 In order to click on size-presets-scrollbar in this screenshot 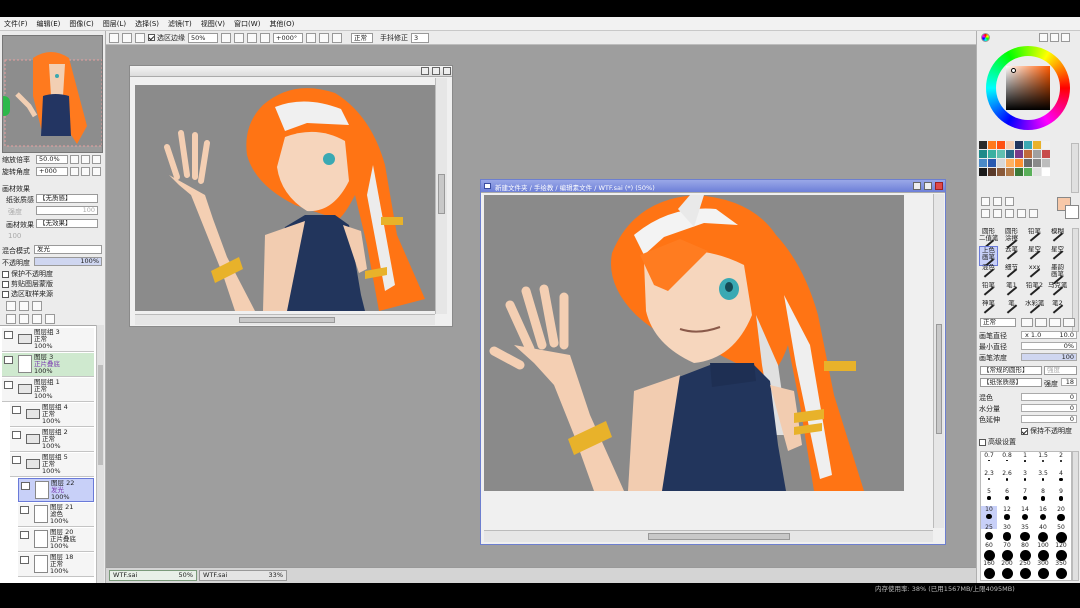, I will do `click(1075, 516)`.